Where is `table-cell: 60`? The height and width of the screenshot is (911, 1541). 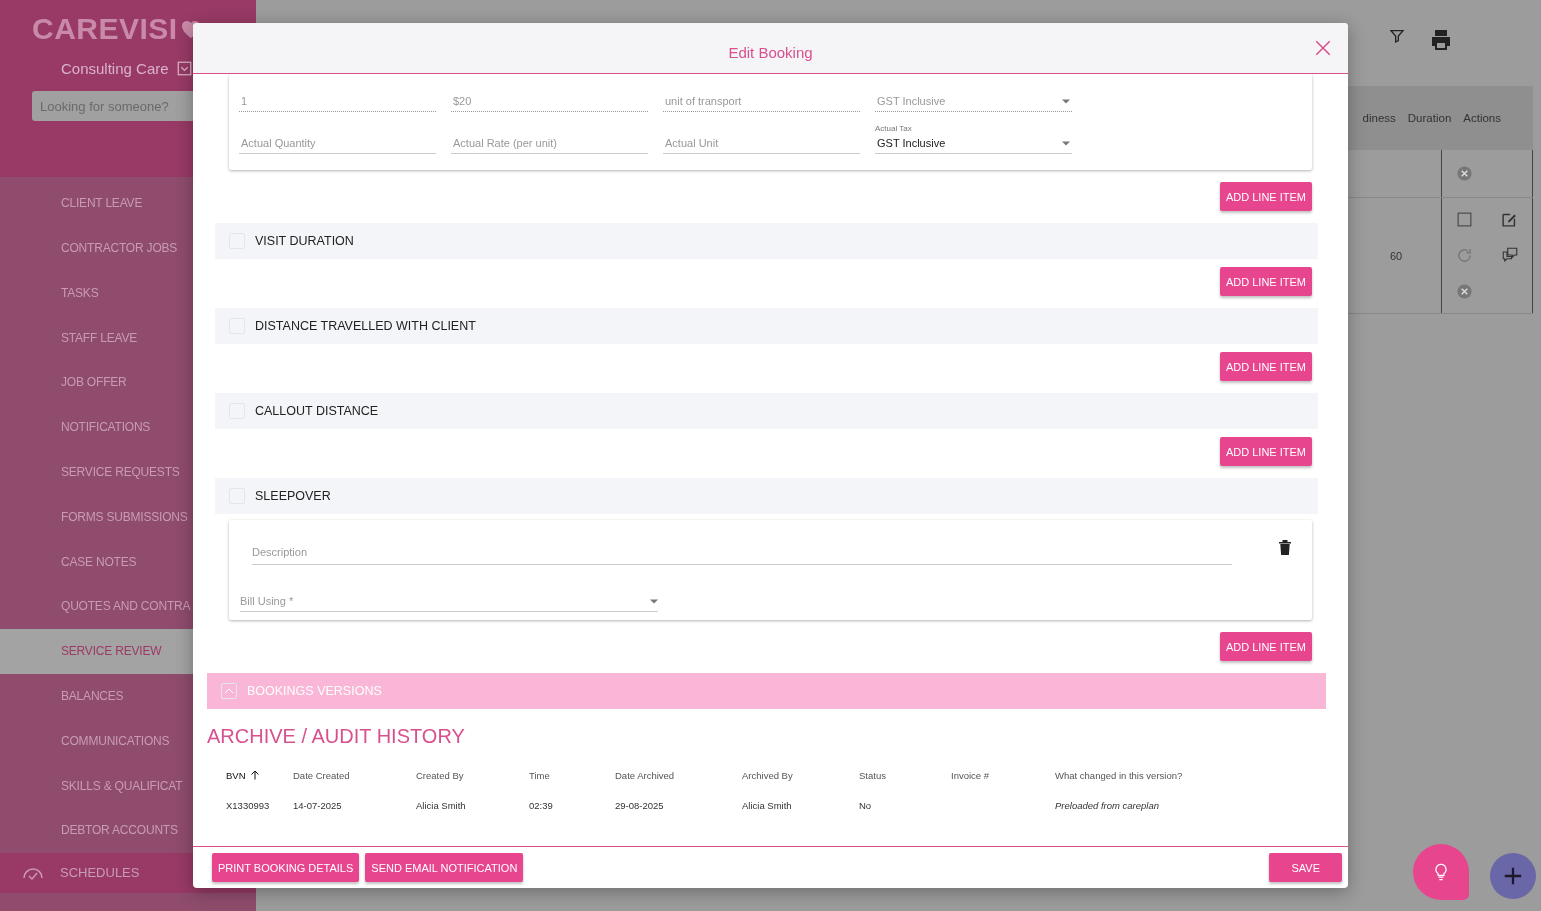 table-cell: 60 is located at coordinates (1396, 255).